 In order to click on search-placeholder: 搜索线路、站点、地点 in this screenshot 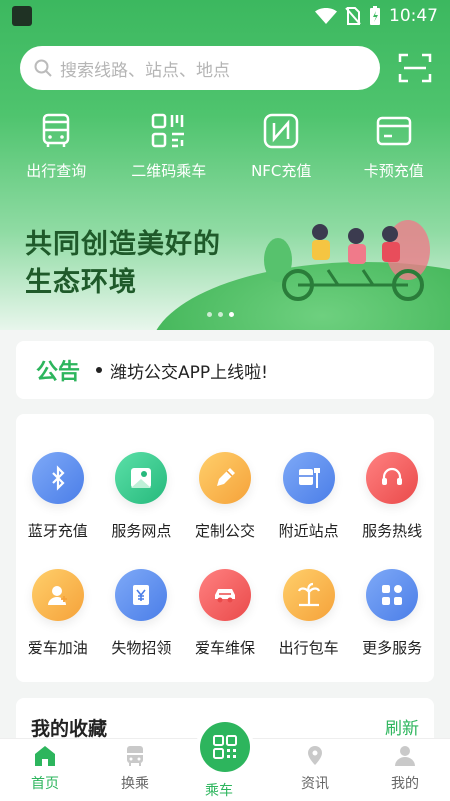, I will do `click(145, 70)`.